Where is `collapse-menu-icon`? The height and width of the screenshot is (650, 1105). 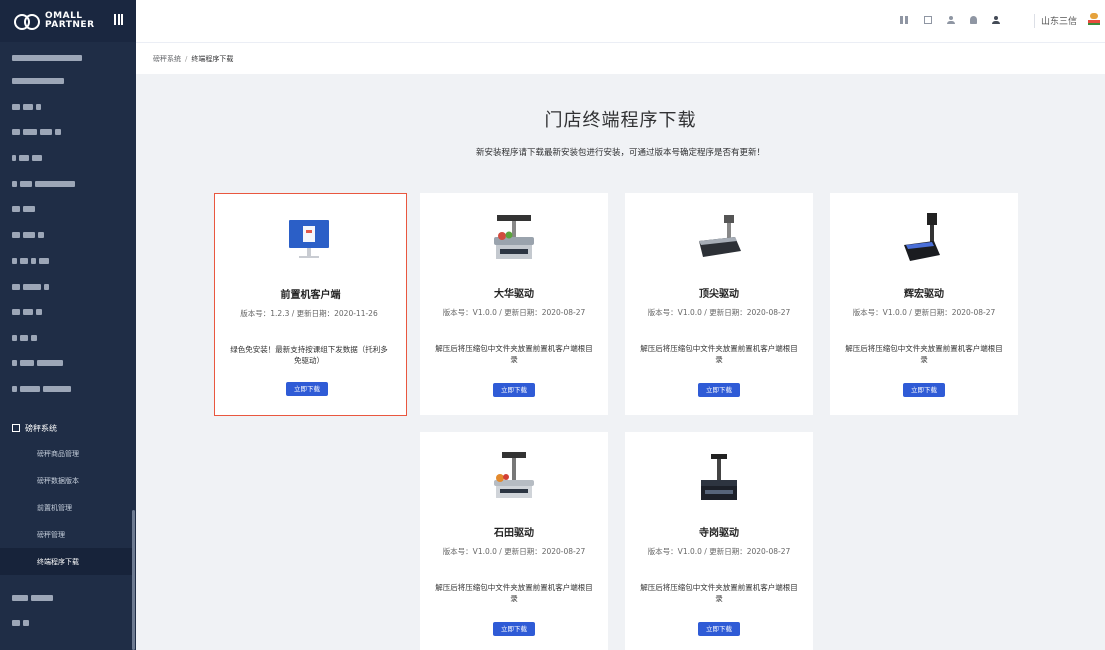 collapse-menu-icon is located at coordinates (118, 19).